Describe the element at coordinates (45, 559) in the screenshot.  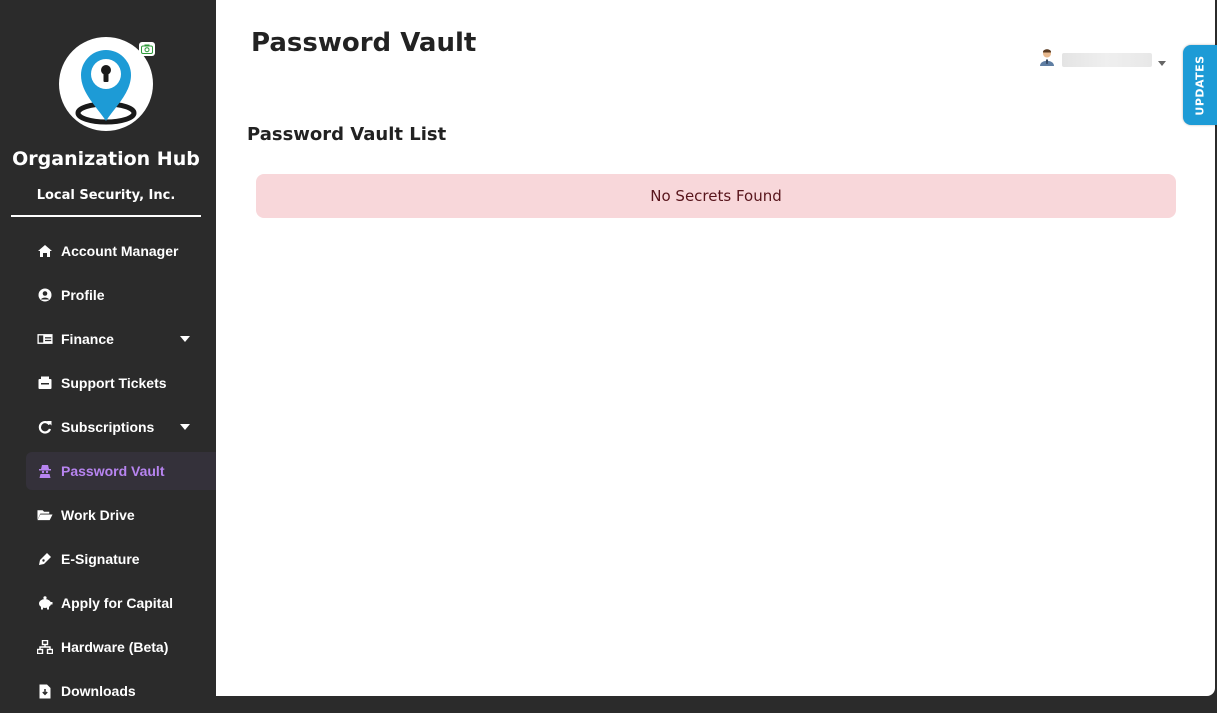
I see `pen-icon` at that location.